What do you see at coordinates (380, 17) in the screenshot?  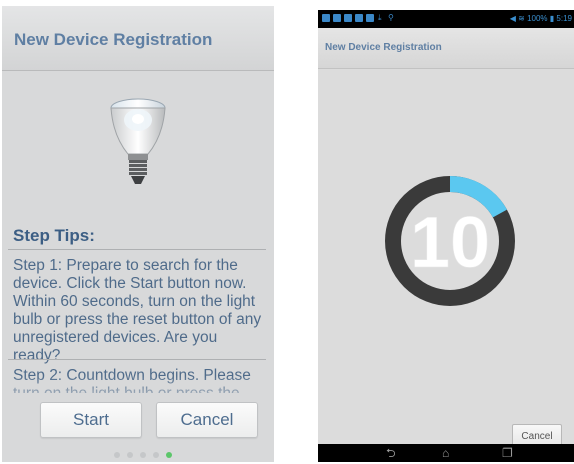 I see `download-icon: ⤓` at bounding box center [380, 17].